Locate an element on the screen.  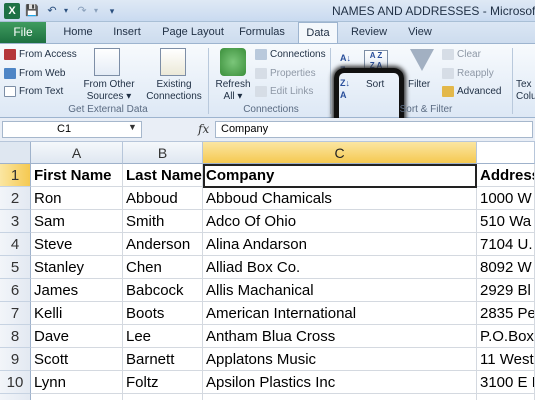
cell-d: 7104 U. is located at coordinates (506, 244).